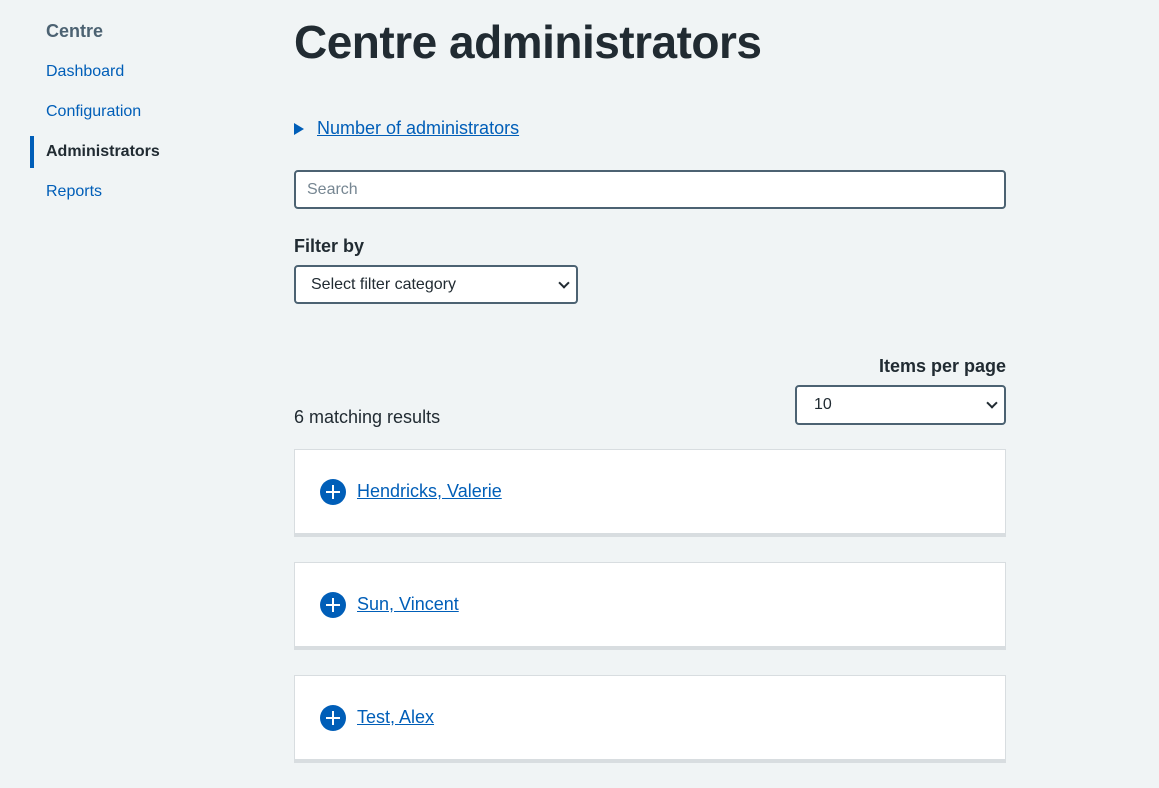 The width and height of the screenshot is (1159, 788). I want to click on sidebar-title: Centre, so click(75, 31).